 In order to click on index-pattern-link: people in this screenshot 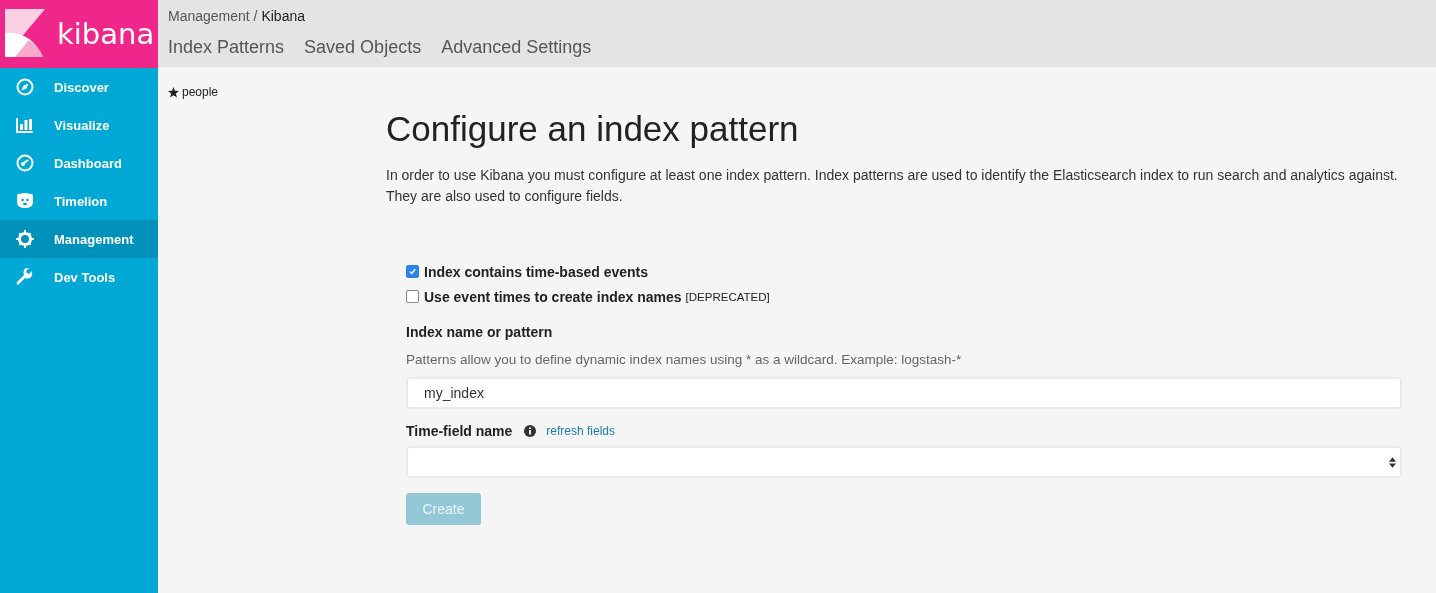, I will do `click(277, 92)`.